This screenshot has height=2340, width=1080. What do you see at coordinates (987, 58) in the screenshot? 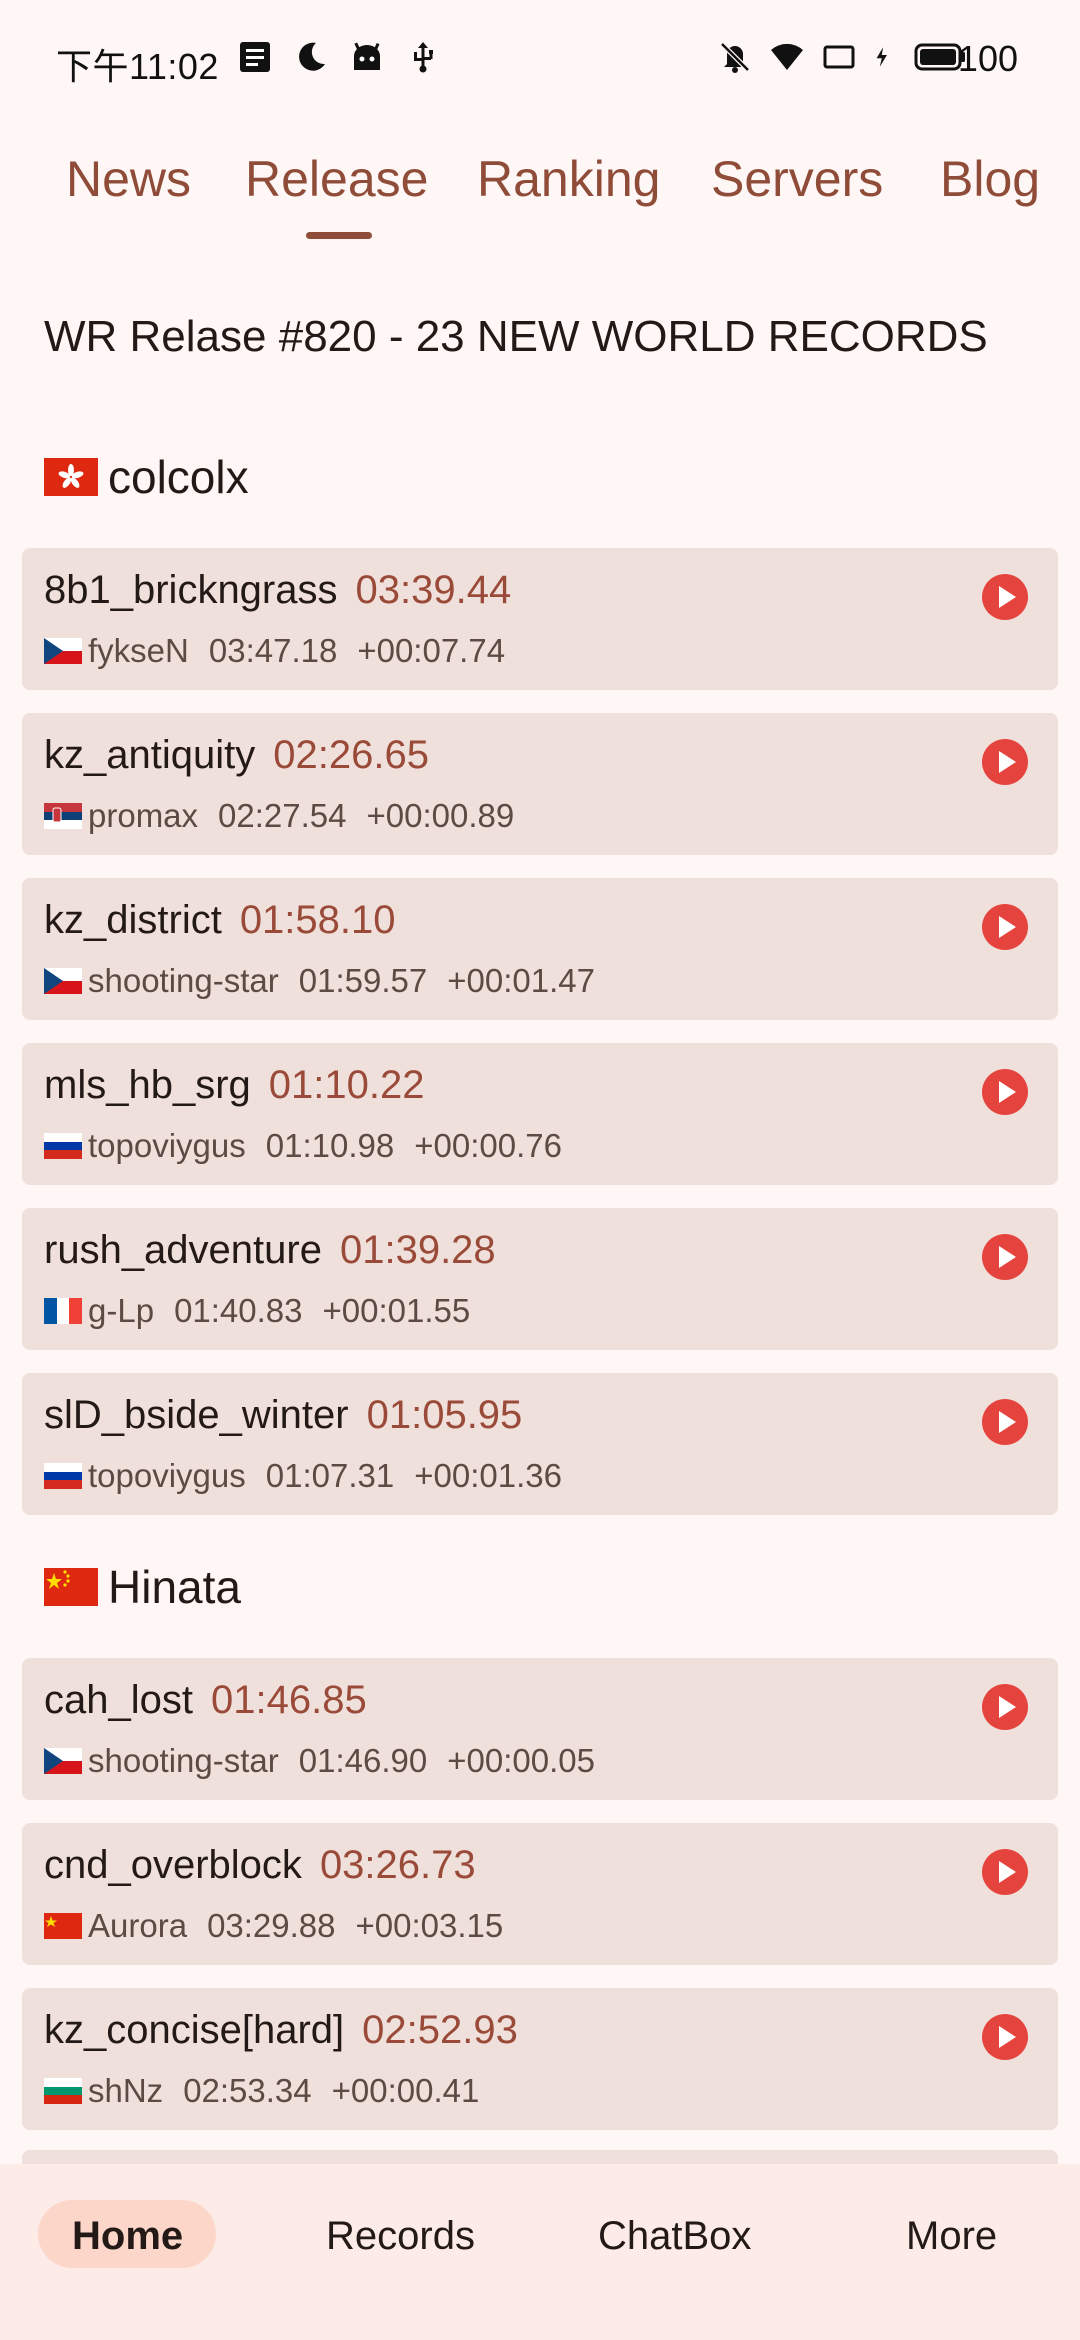
I see `battery-level: 100` at bounding box center [987, 58].